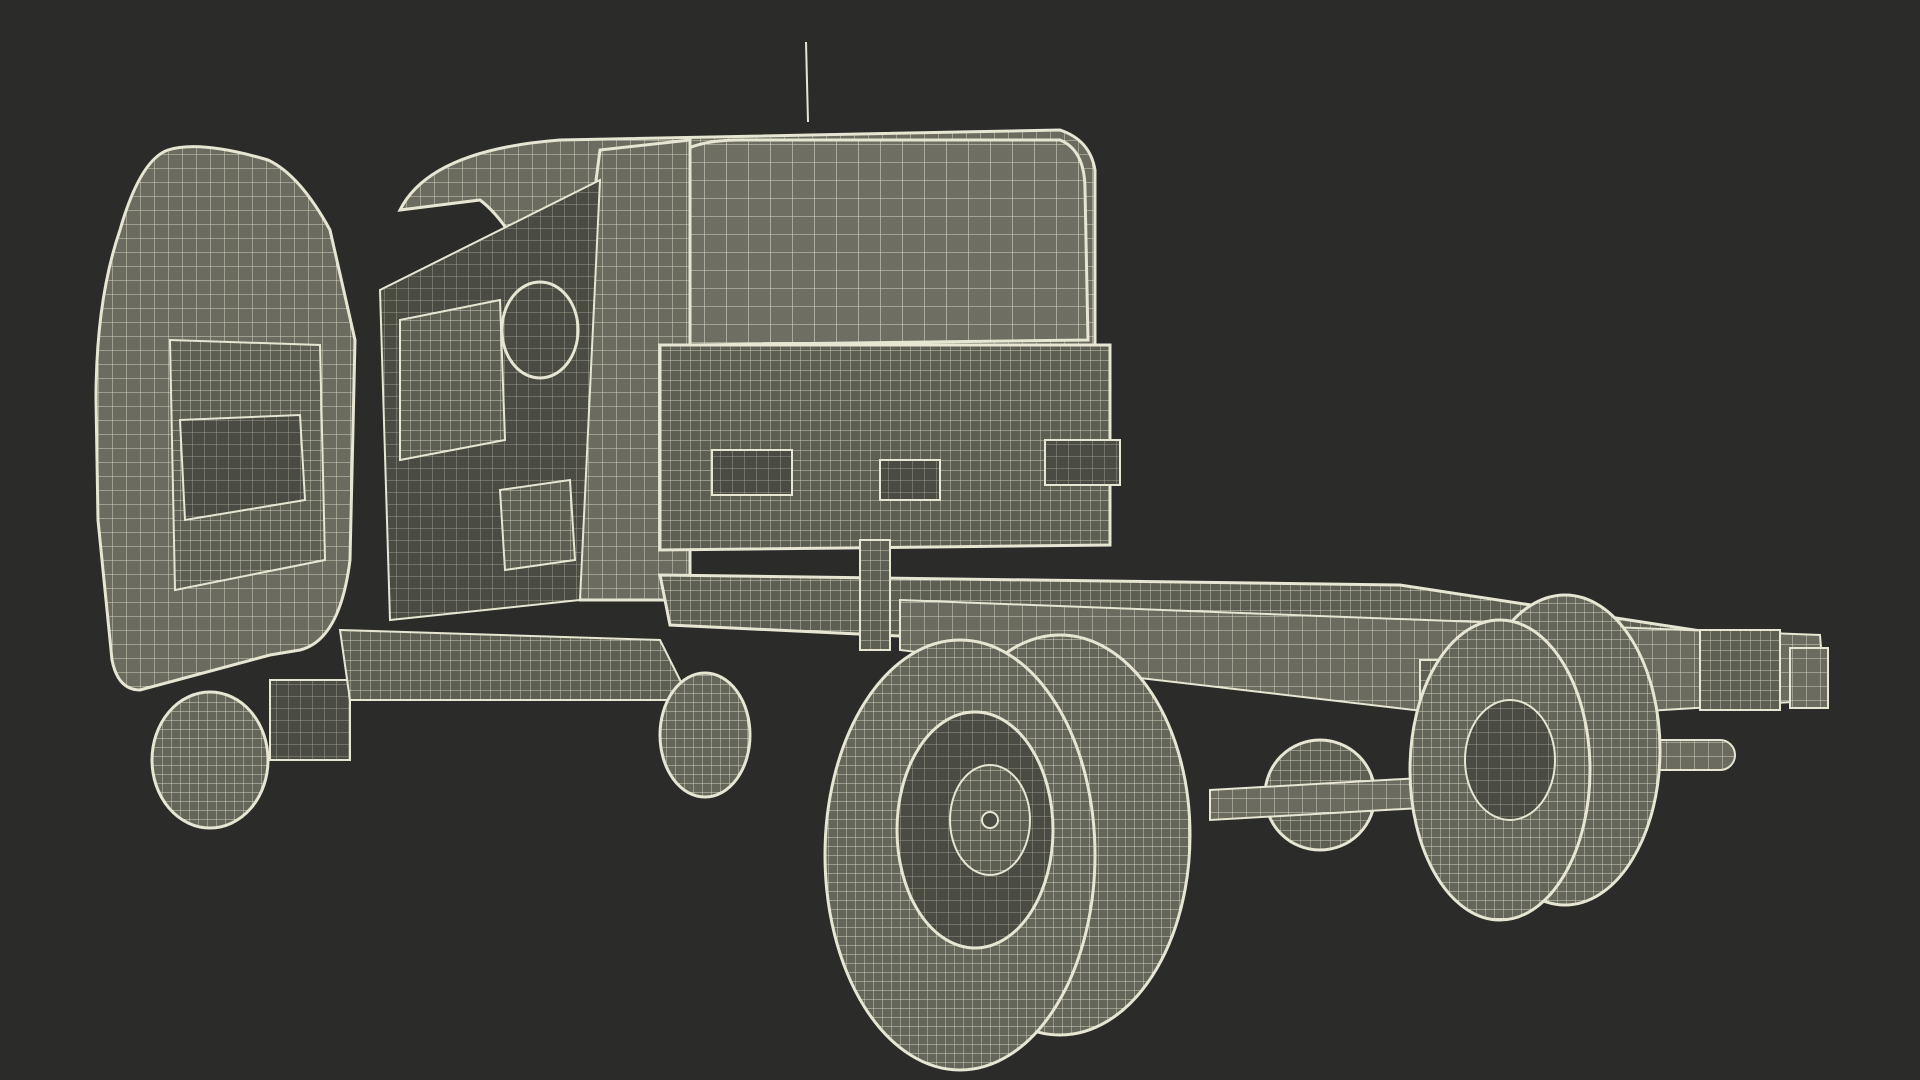  I want to click on rear-left-dual-wheels, so click(1007, 852).